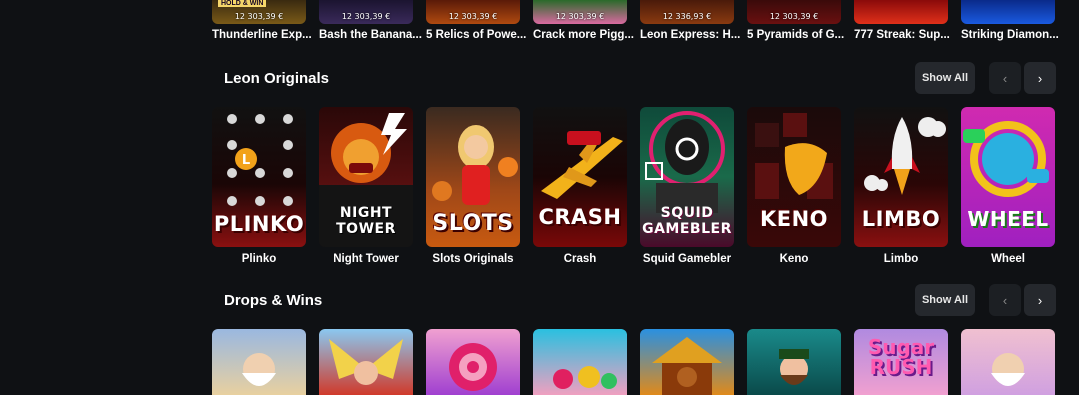 The width and height of the screenshot is (1079, 395). I want to click on game-label: Night Tower, so click(366, 259).